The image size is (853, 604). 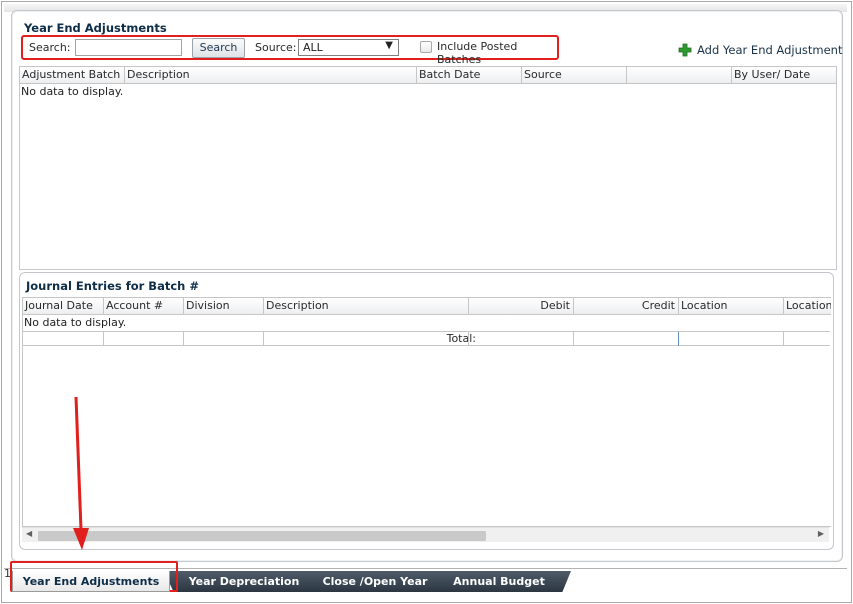 What do you see at coordinates (143, 306) in the screenshot?
I see `column-header: Account #` at bounding box center [143, 306].